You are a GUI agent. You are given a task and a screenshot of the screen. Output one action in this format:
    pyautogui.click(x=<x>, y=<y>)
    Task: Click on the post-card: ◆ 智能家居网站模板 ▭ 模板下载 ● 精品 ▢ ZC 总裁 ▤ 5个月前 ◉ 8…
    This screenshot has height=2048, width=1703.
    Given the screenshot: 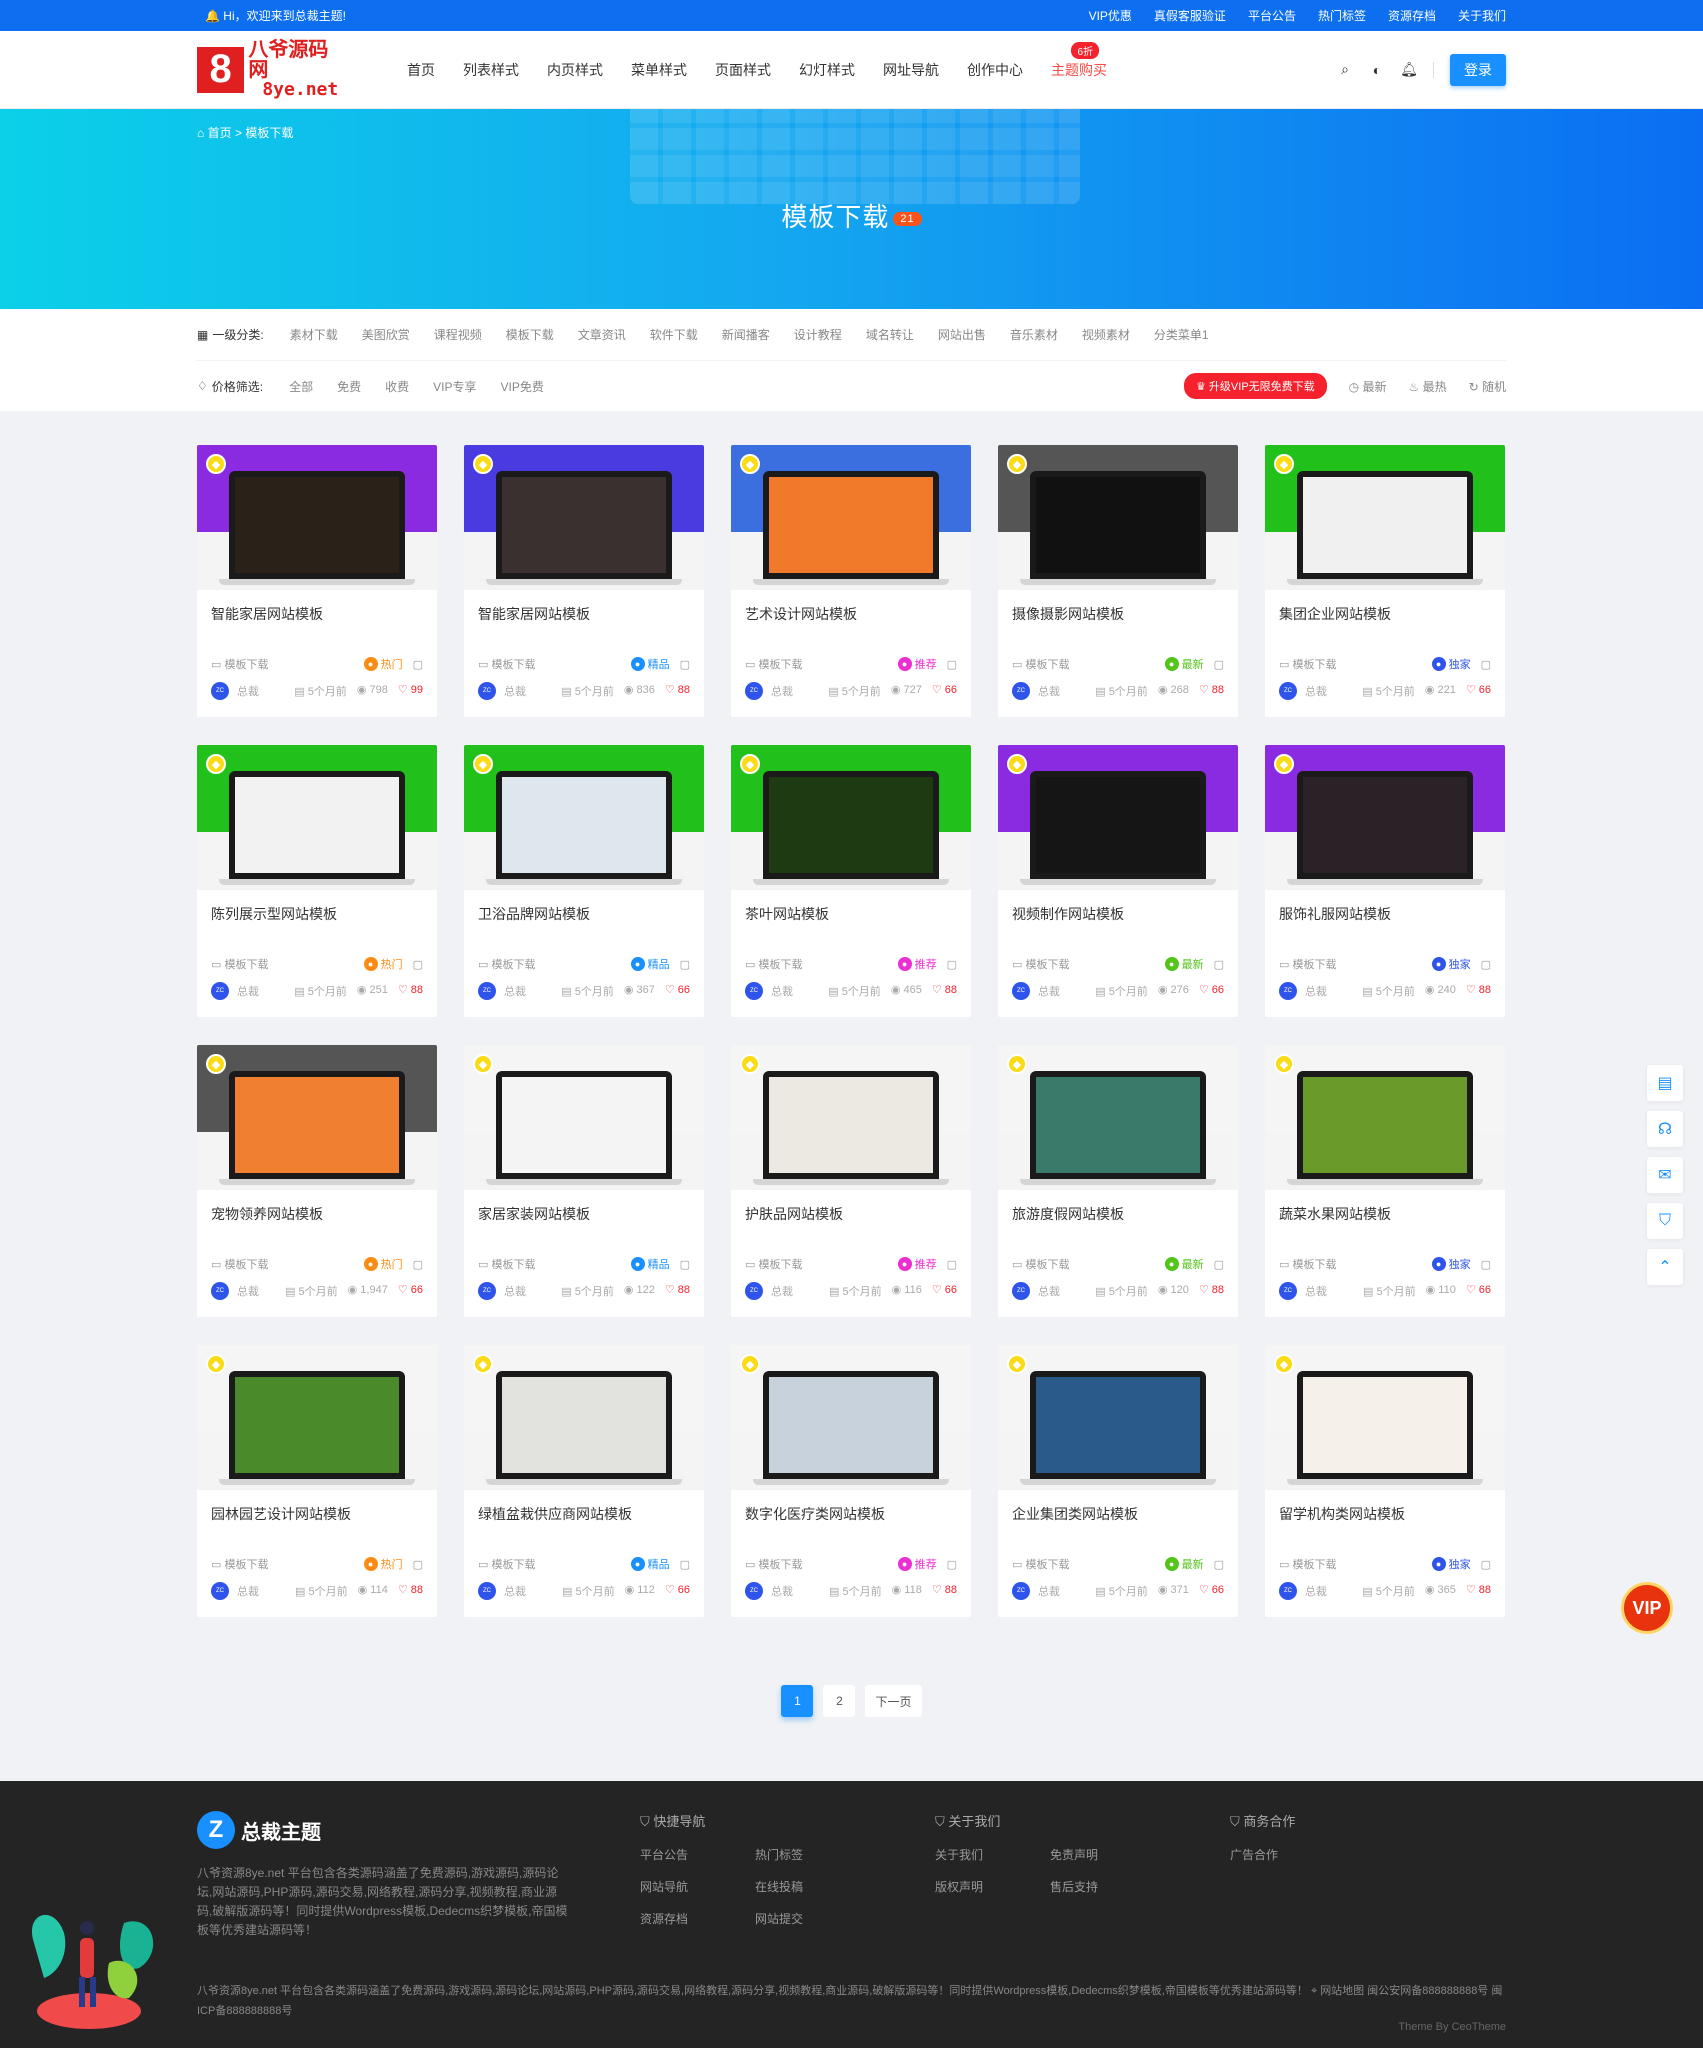 What is the action you would take?
    pyautogui.click(x=584, y=581)
    